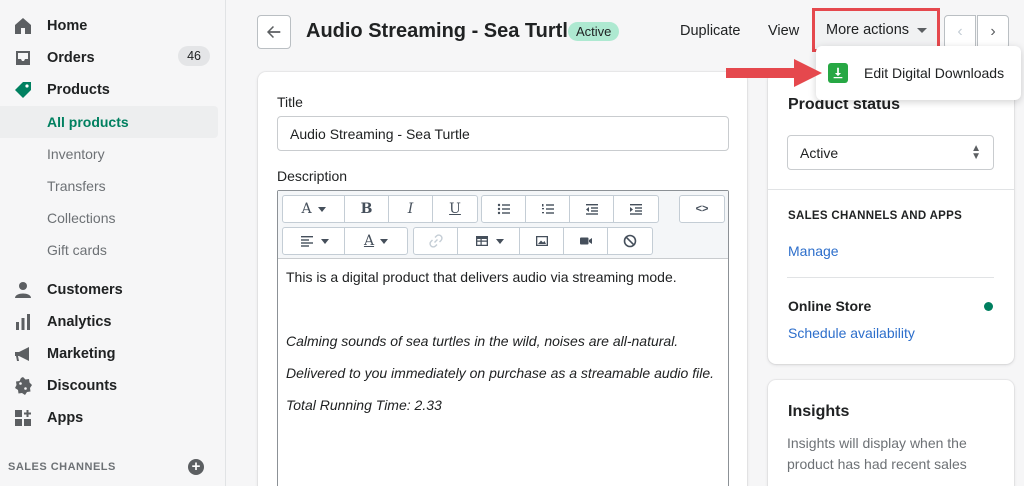 This screenshot has height=486, width=1024. What do you see at coordinates (23, 58) in the screenshot?
I see `orders-icon` at bounding box center [23, 58].